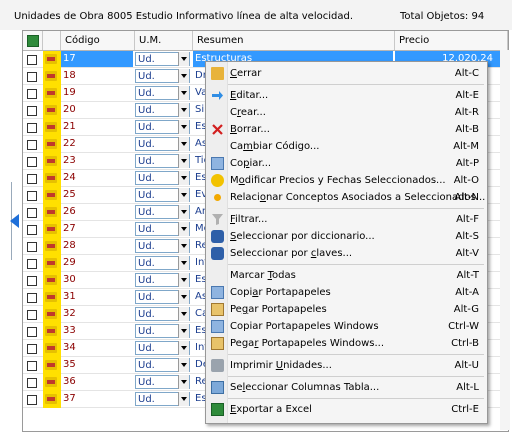 This screenshot has width=512, height=434. I want to click on delete-x-icon, so click(217, 129).